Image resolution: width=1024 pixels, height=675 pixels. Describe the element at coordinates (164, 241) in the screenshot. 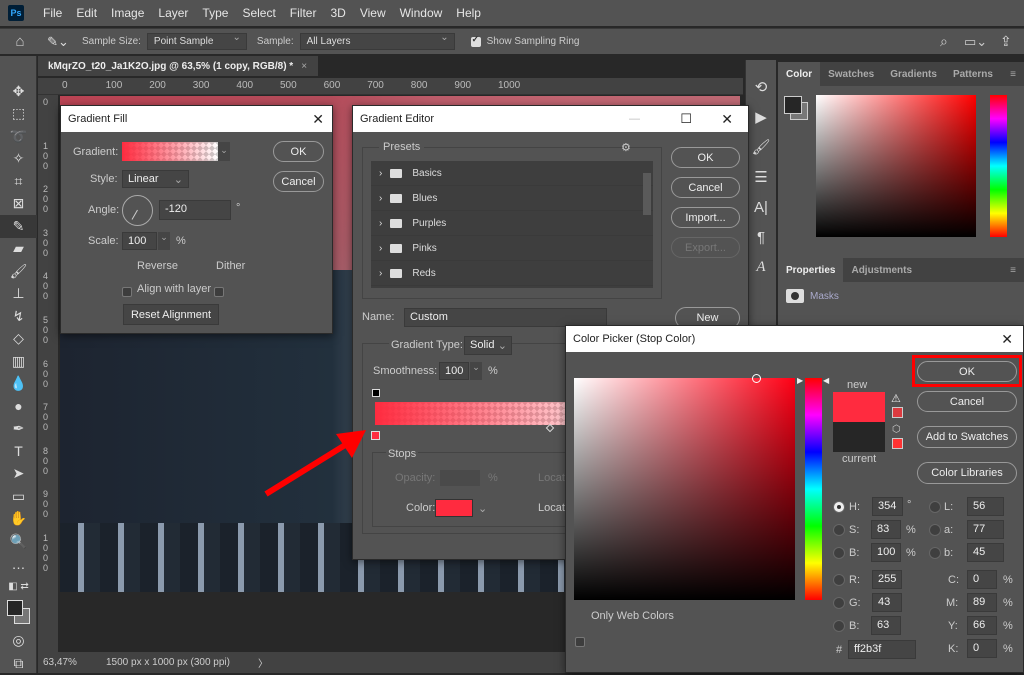

I see `scale-dropdown-icon: ⌄` at that location.